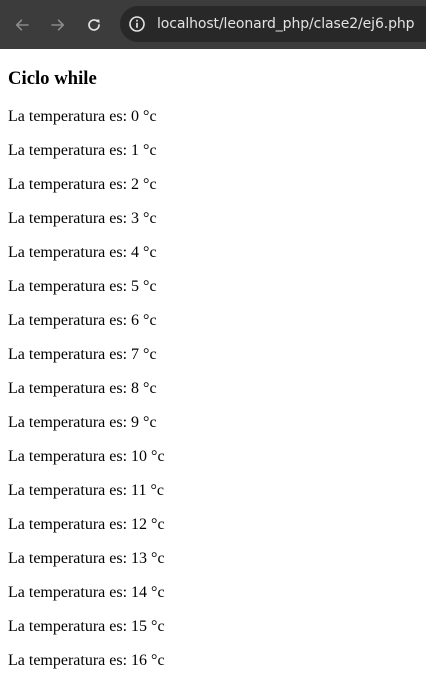  I want to click on temperature-line: La temperatura es: 11 °c, so click(86, 490).